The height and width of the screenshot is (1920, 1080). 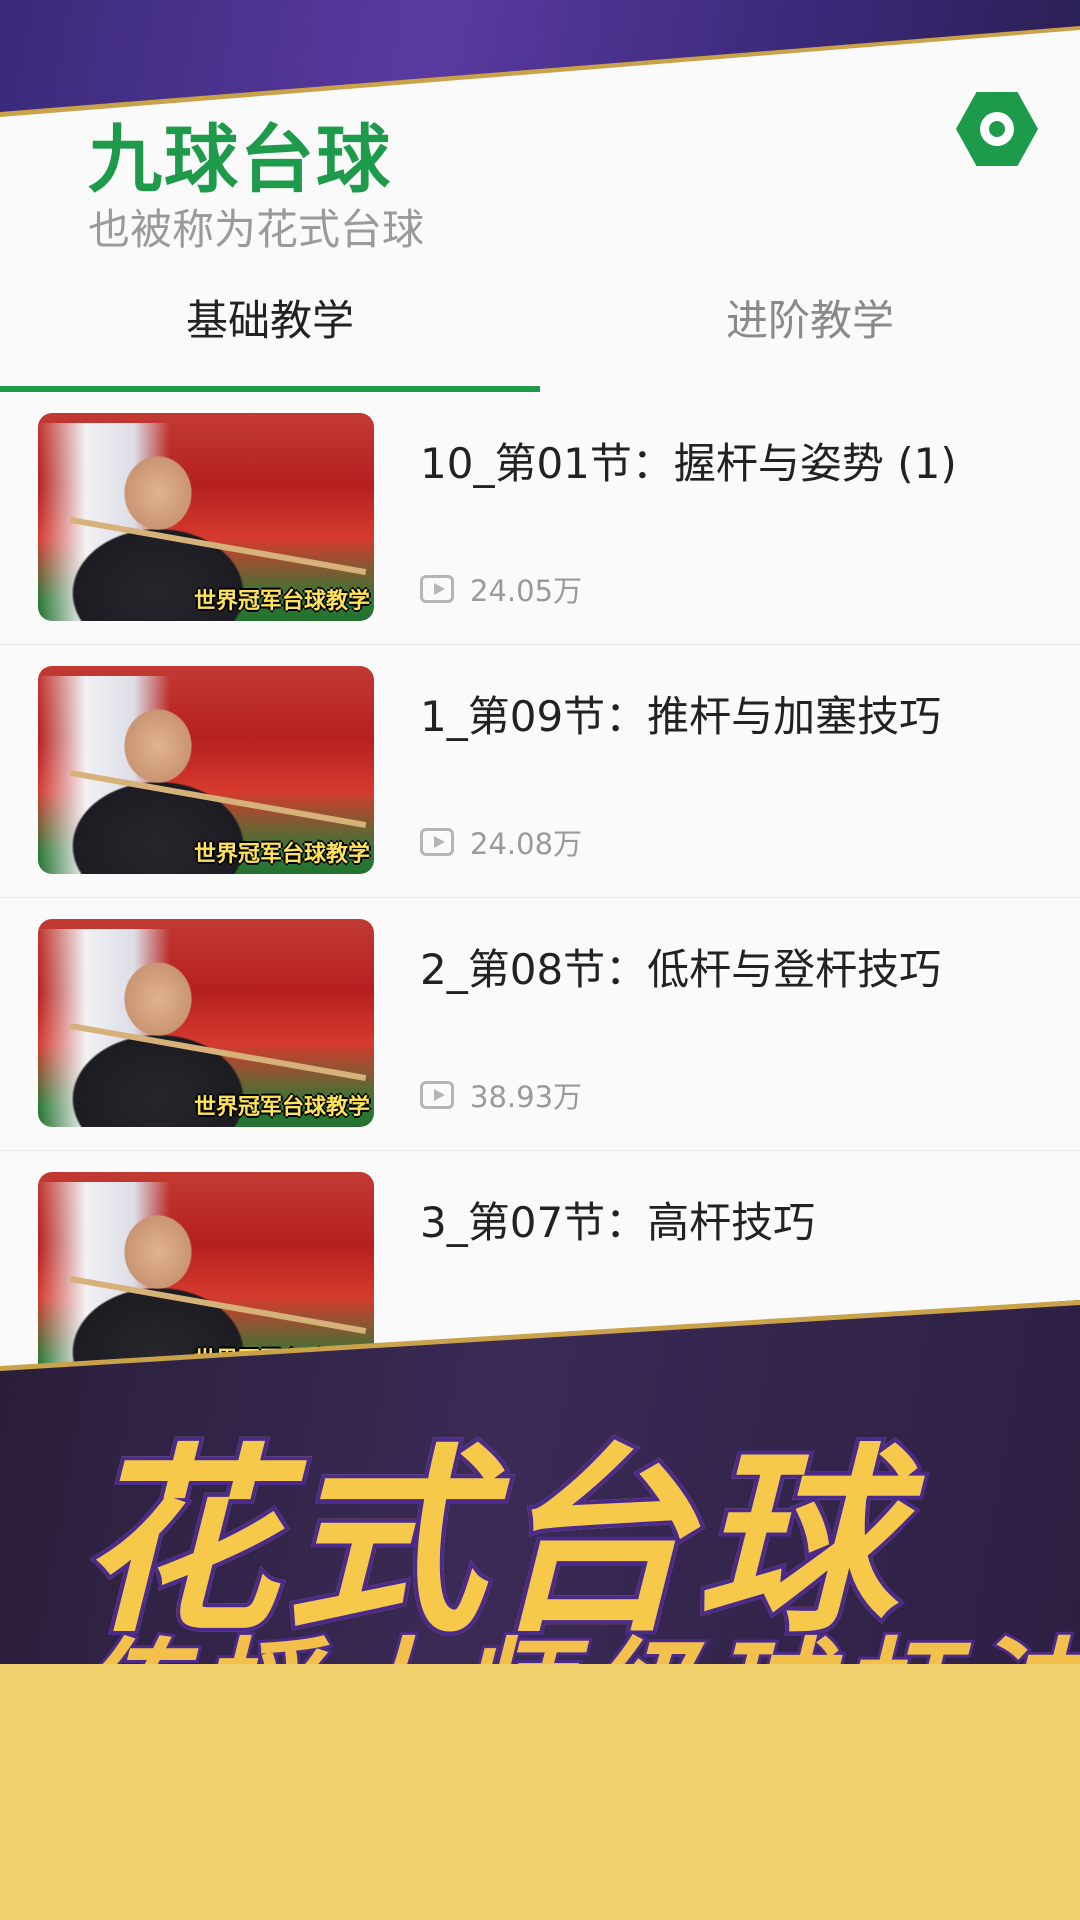 What do you see at coordinates (526, 1097) in the screenshot?
I see `view-count: 38.93万` at bounding box center [526, 1097].